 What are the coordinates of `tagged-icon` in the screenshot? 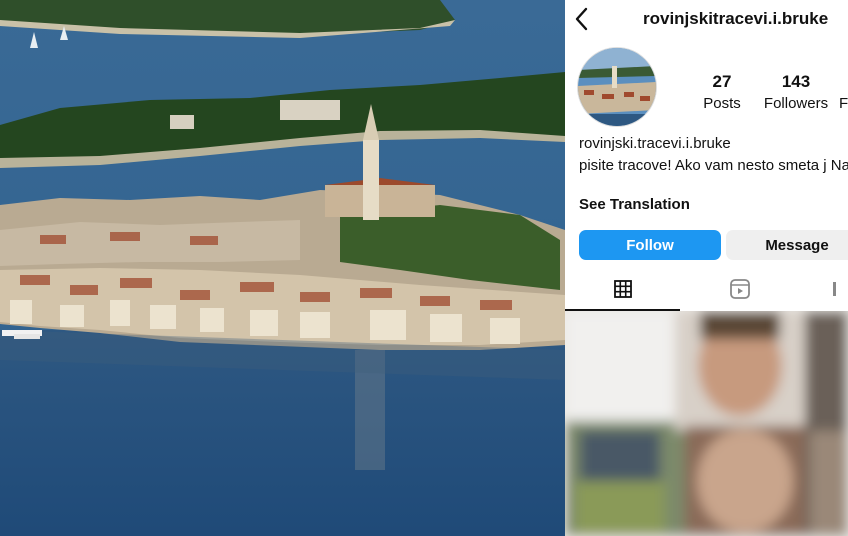 It's located at (834, 289).